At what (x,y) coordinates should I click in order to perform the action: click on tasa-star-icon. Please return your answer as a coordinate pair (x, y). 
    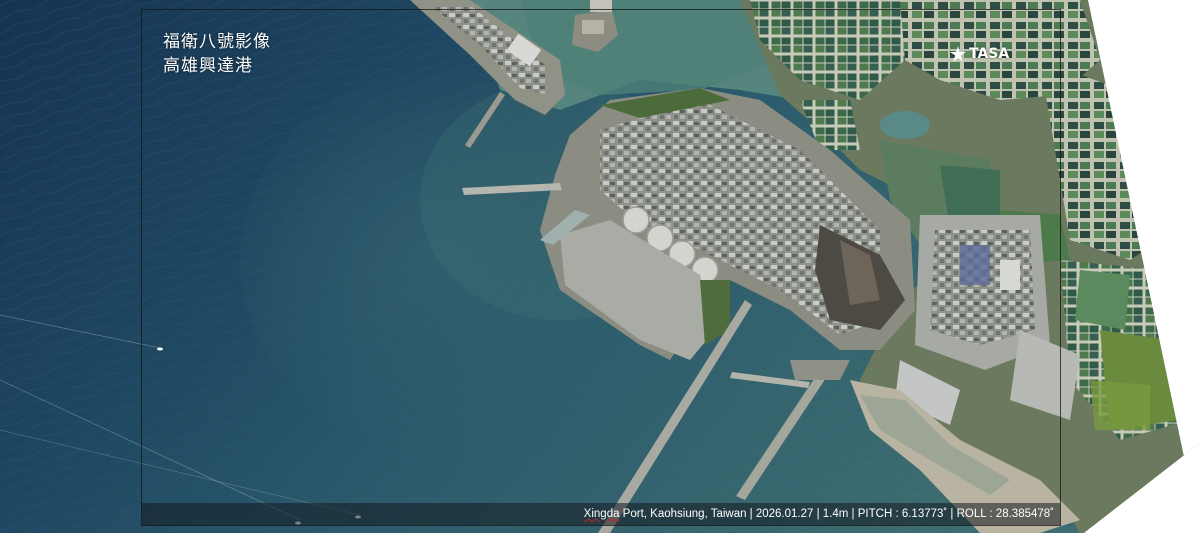
    Looking at the image, I should click on (958, 54).